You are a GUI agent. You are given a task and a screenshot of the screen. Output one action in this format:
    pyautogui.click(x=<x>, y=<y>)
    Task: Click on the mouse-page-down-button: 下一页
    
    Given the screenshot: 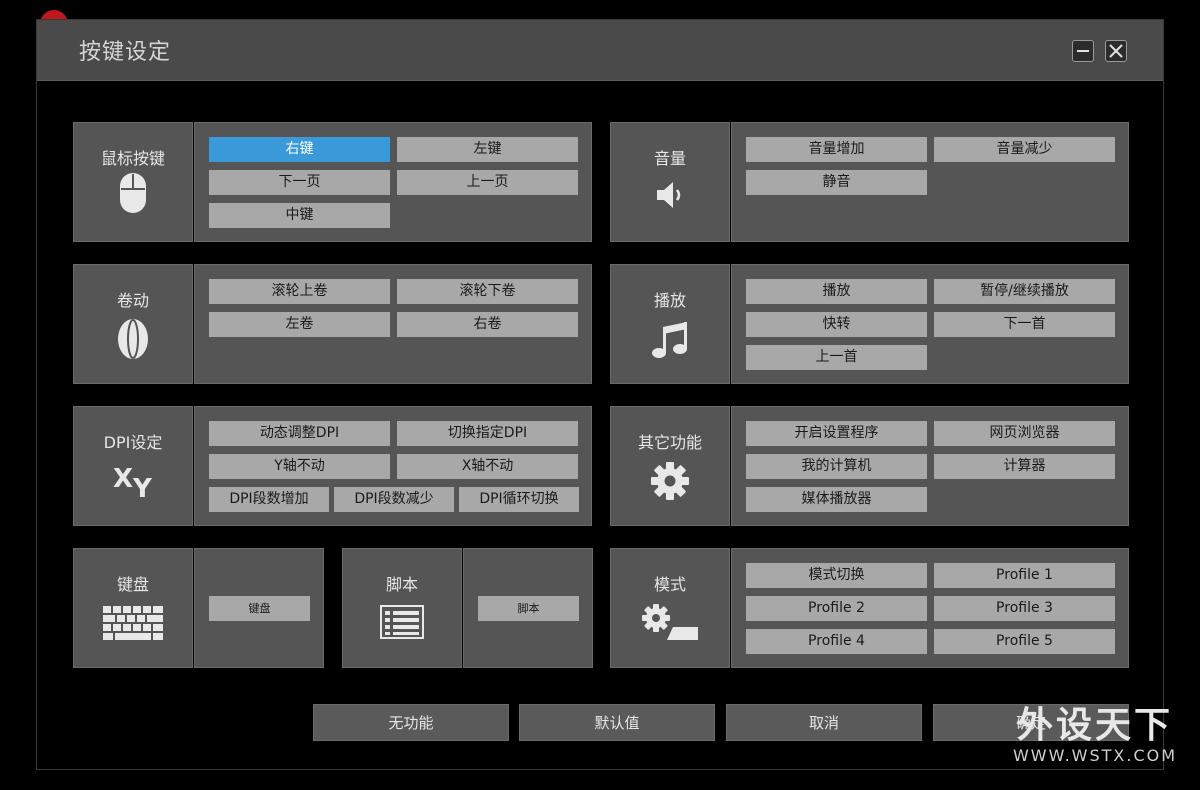 What is the action you would take?
    pyautogui.click(x=299, y=182)
    